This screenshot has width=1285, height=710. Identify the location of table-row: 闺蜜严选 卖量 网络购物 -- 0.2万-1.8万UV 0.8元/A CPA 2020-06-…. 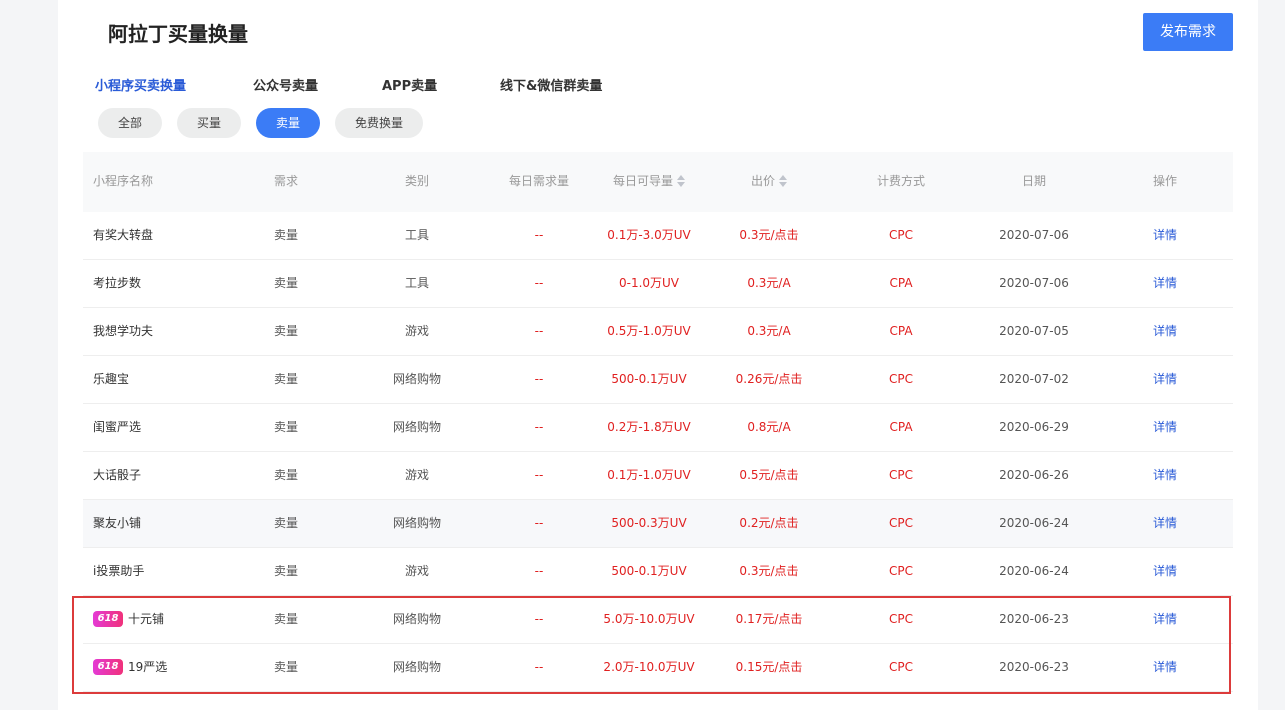
(658, 428).